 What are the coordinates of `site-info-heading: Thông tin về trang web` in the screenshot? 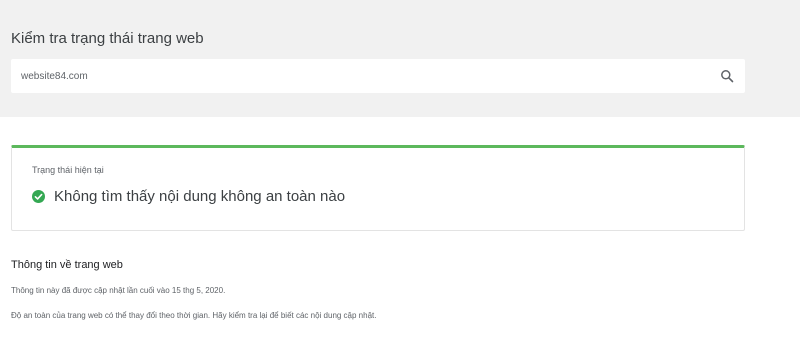 It's located at (67, 265).